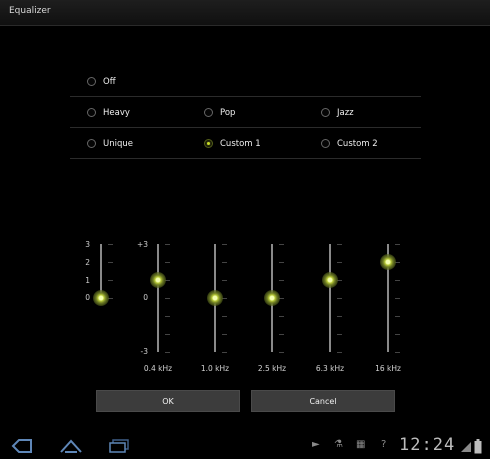 Image resolution: width=490 pixels, height=459 pixels. What do you see at coordinates (168, 401) in the screenshot?
I see `ok-button: OK` at bounding box center [168, 401].